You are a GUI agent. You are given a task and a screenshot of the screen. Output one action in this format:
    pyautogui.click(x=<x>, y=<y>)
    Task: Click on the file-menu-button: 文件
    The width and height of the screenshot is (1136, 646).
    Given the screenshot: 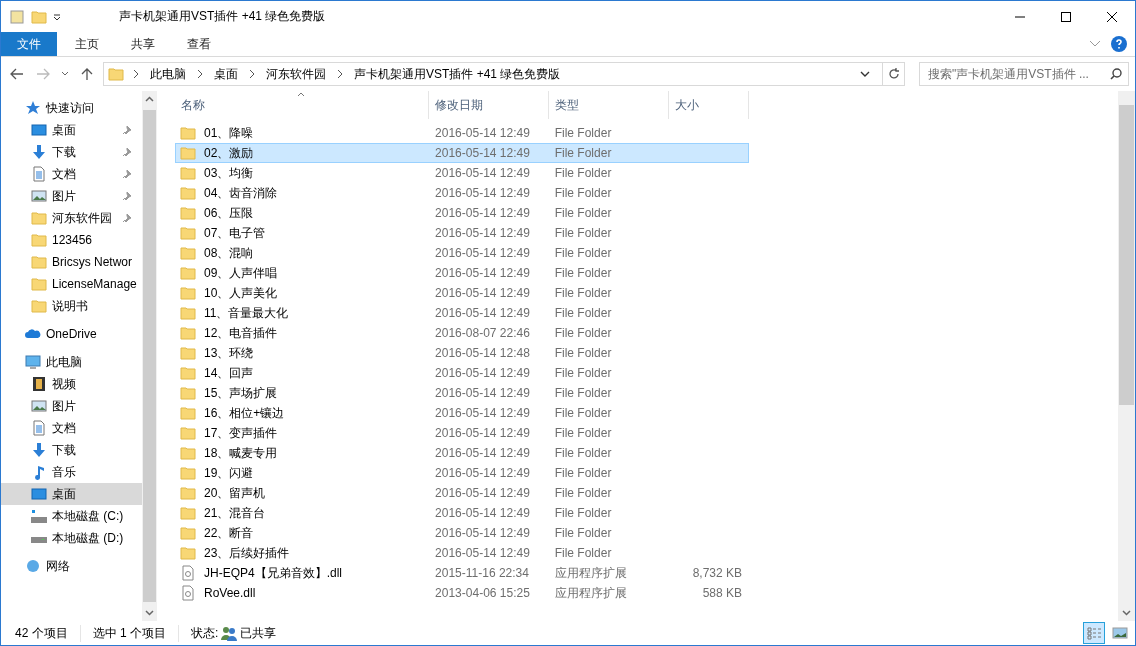 What is the action you would take?
    pyautogui.click(x=29, y=44)
    